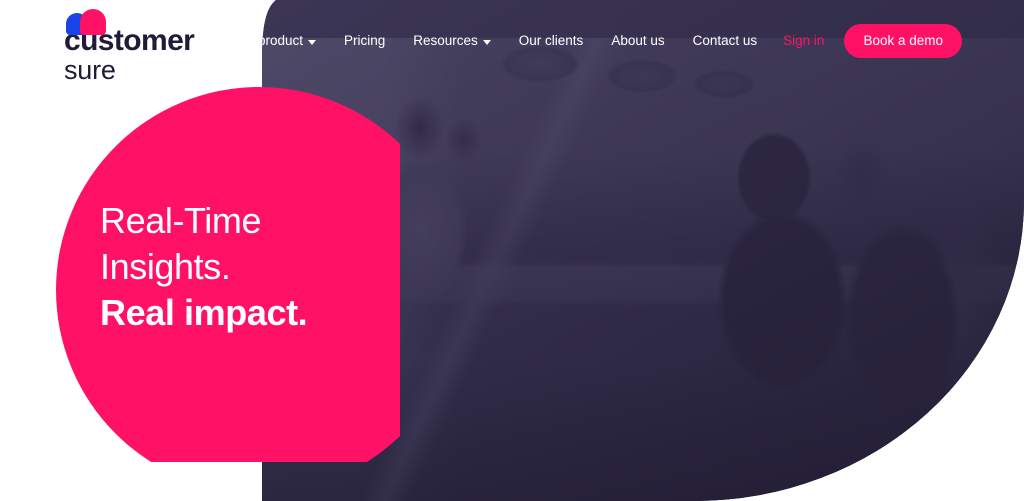  I want to click on nav-item-resources: Resources, so click(452, 41).